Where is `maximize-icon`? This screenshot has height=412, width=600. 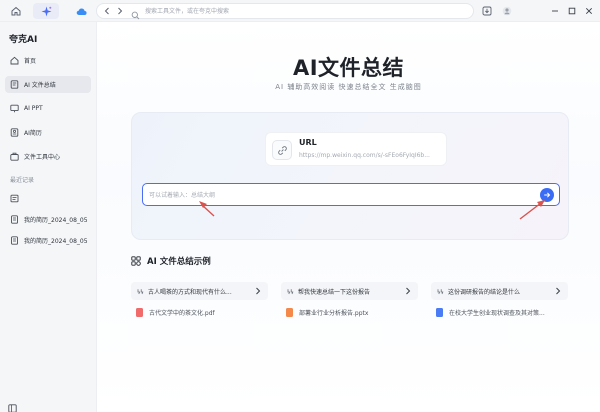 maximize-icon is located at coordinates (572, 11).